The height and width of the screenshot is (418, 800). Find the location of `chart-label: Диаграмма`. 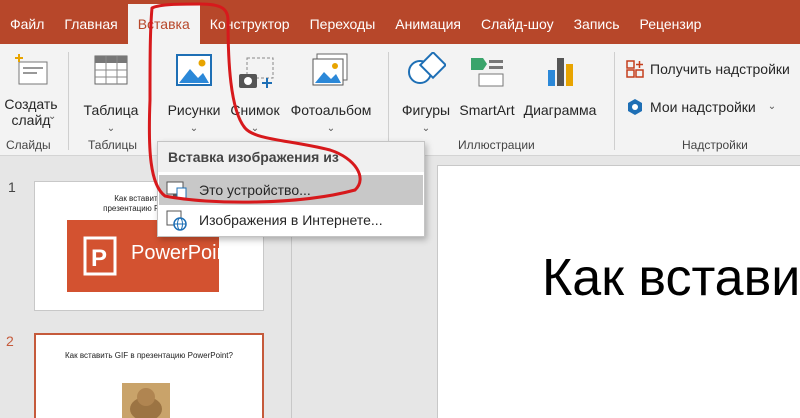

chart-label: Диаграмма is located at coordinates (560, 110).